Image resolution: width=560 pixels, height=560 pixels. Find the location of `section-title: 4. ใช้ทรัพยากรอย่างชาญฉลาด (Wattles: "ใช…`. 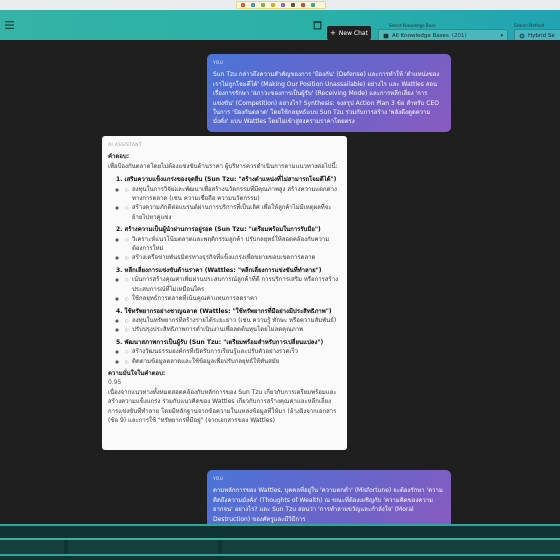

section-title: 4. ใช้ทรัพยากรอย่างชาญฉลาด (Wattles: "ใช… is located at coordinates (224, 311).